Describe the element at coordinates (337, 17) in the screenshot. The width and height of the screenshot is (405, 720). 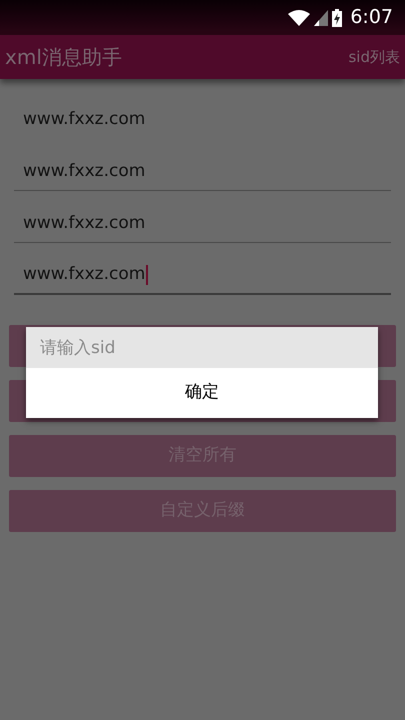
I see `battery-icon` at that location.